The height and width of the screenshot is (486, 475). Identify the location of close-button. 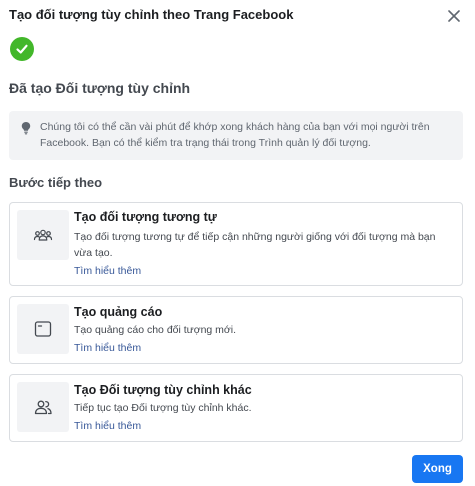
(454, 16).